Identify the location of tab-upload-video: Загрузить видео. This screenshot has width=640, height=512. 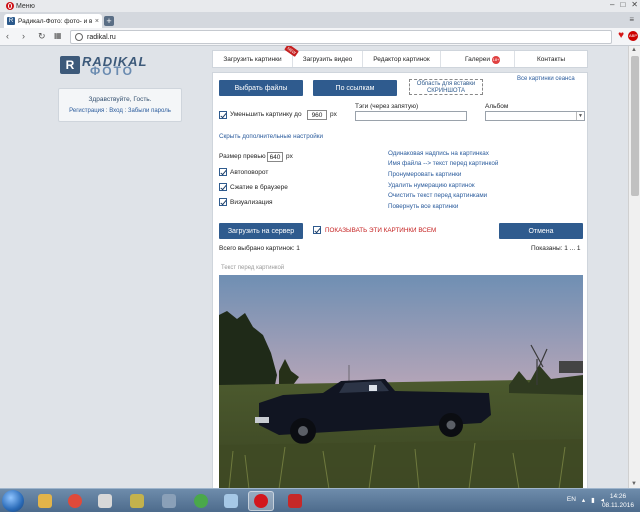
(328, 59).